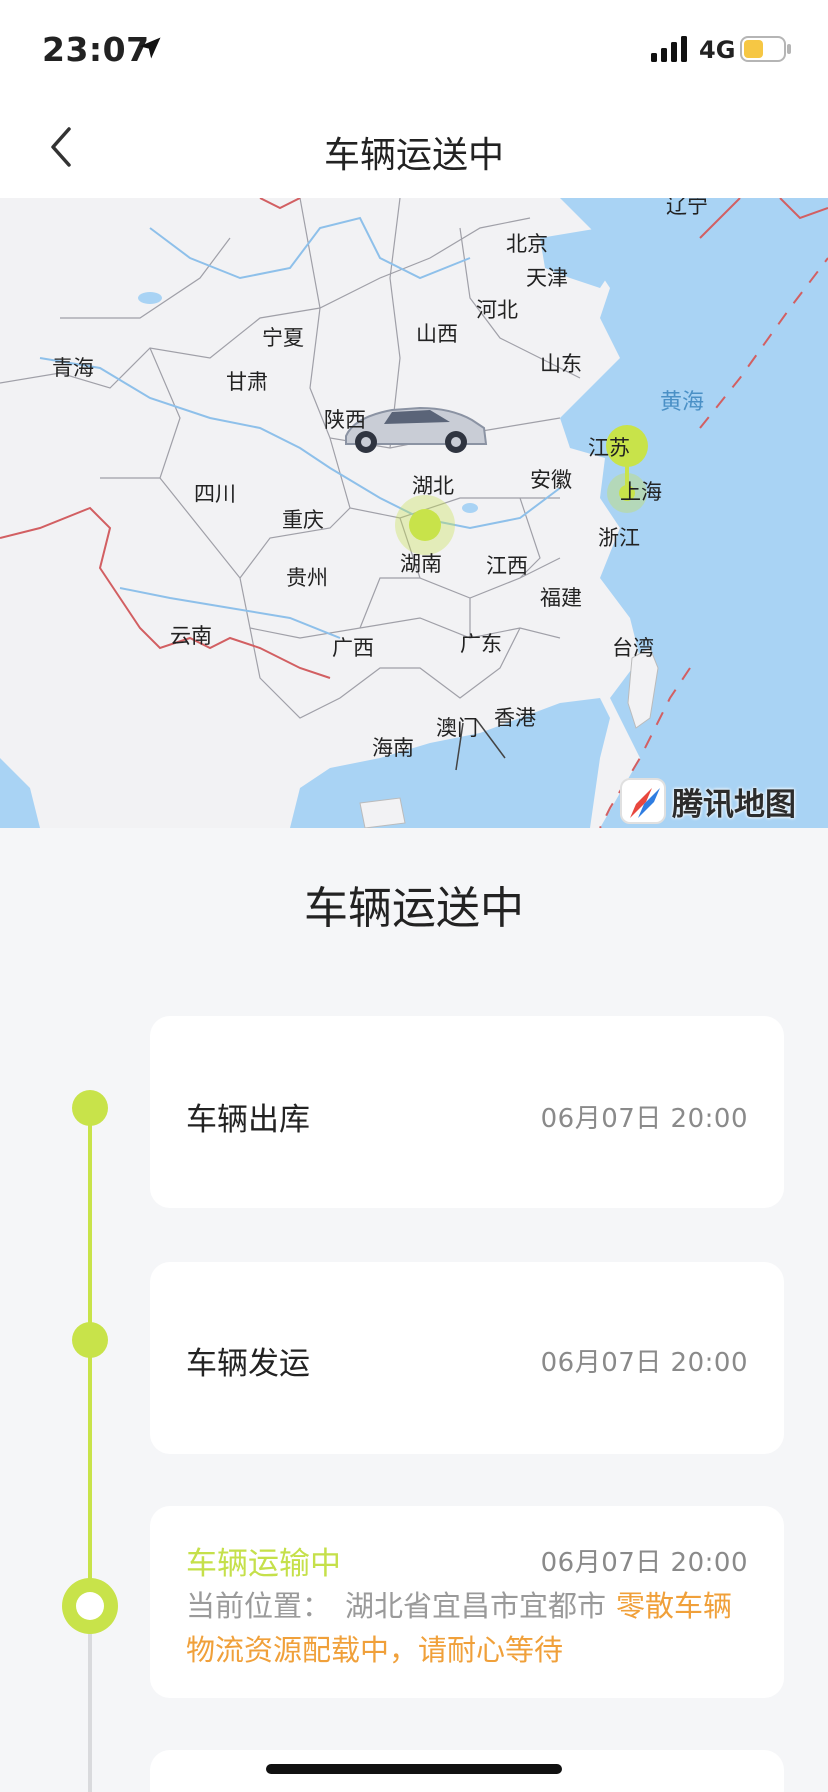 The image size is (828, 1792). Describe the element at coordinates (561, 598) in the screenshot. I see `map-label: 福建` at that location.